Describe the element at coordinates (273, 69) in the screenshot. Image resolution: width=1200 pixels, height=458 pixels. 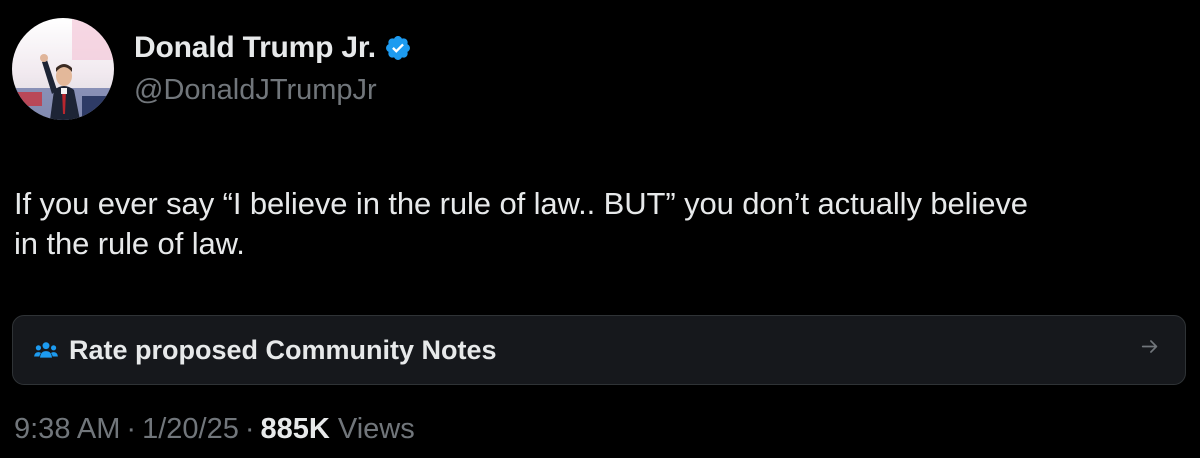
I see `author-names: Donald Trump Jr. @DonaldJTrumpJr` at that location.